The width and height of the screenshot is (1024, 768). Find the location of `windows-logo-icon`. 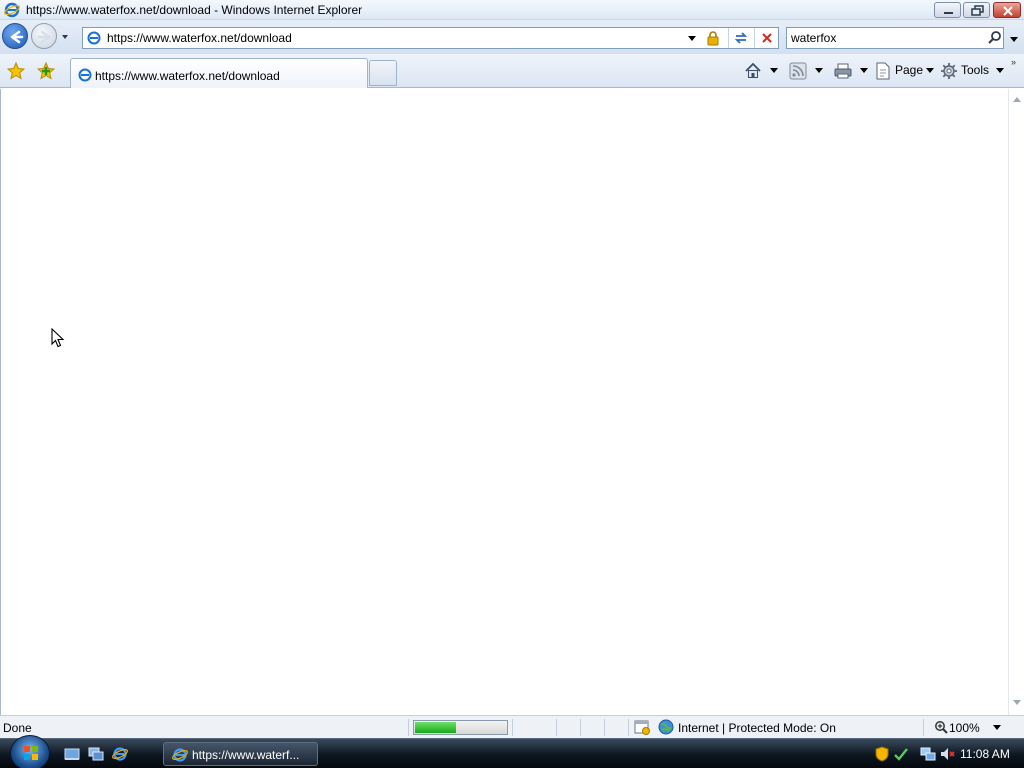

windows-logo-icon is located at coordinates (31, 753).